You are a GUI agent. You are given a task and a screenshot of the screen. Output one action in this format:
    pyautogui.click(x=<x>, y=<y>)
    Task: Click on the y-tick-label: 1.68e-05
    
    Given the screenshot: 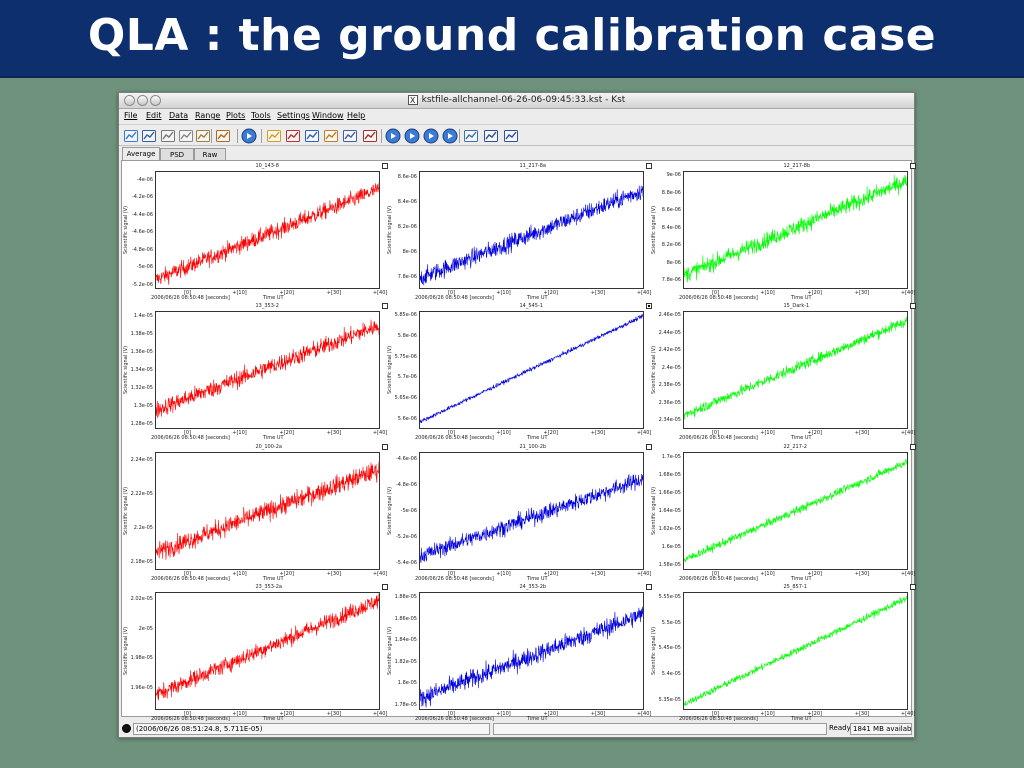 What is the action you would take?
    pyautogui.click(x=669, y=474)
    